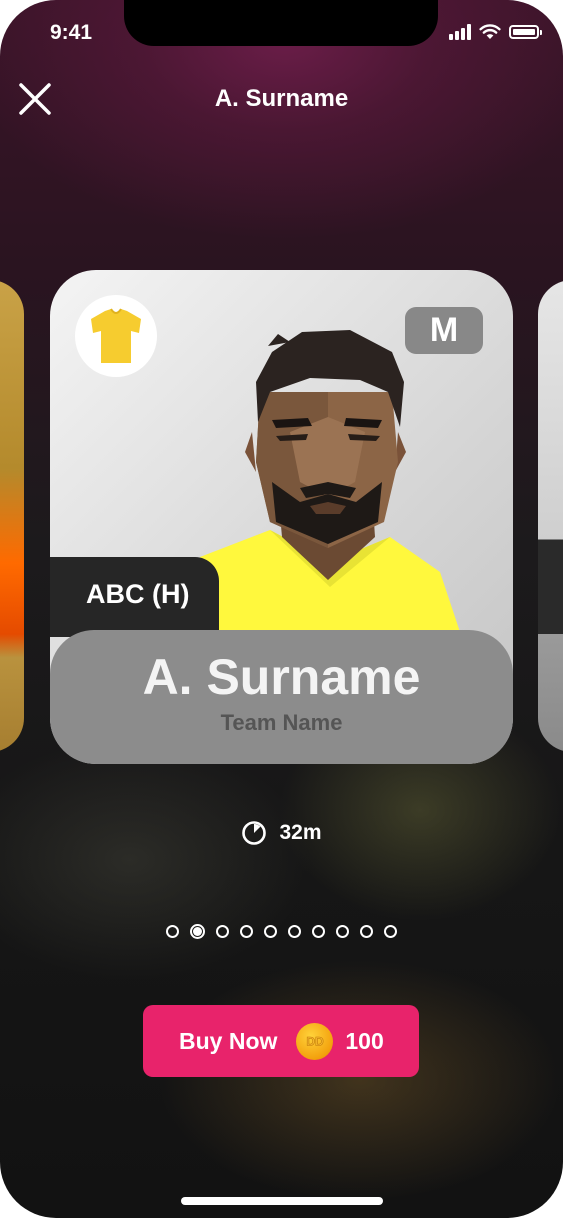  I want to click on price: 100, so click(364, 1040).